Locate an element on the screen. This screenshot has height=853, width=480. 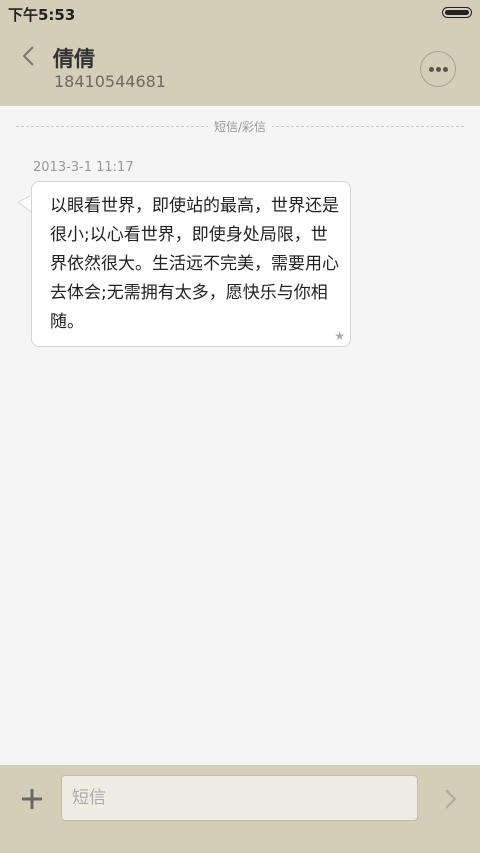
add-icon is located at coordinates (32, 799).